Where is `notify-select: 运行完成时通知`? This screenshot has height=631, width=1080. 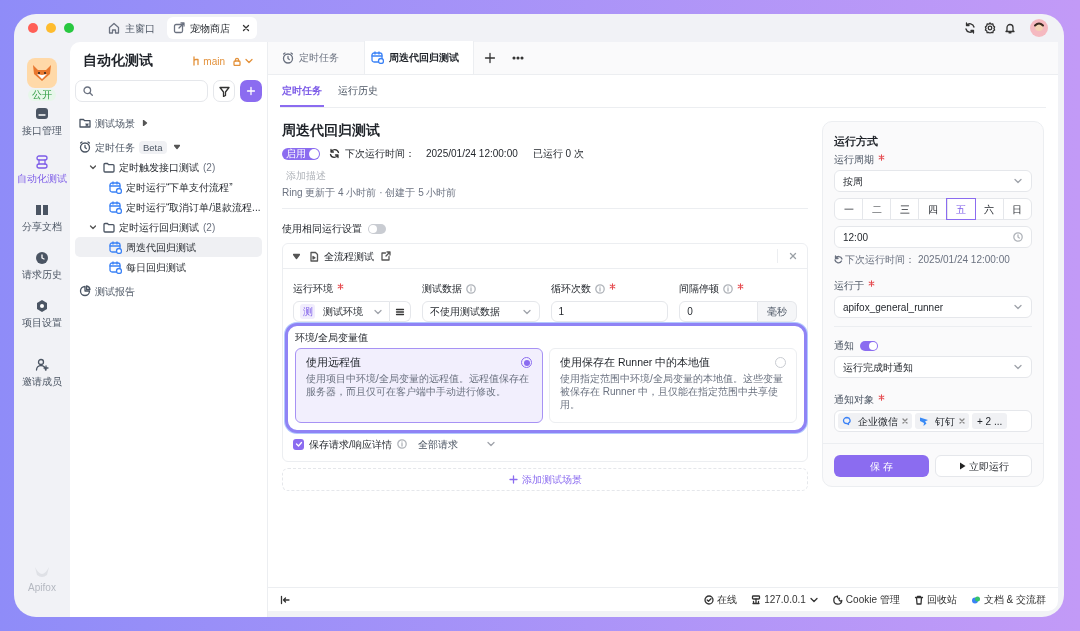 notify-select: 运行完成时通知 is located at coordinates (933, 367).